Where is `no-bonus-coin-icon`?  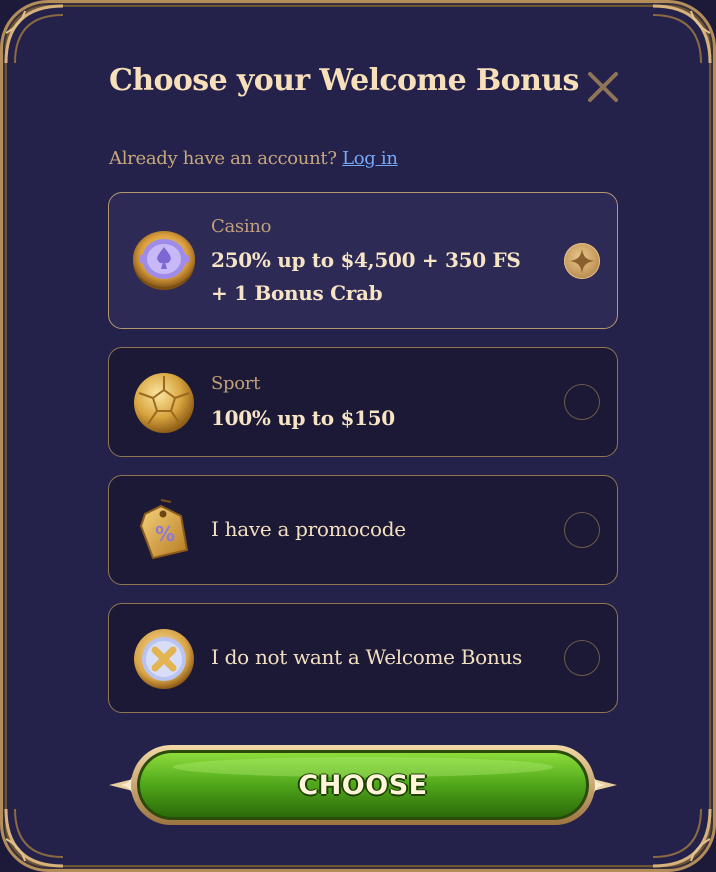
no-bonus-coin-icon is located at coordinates (164, 659).